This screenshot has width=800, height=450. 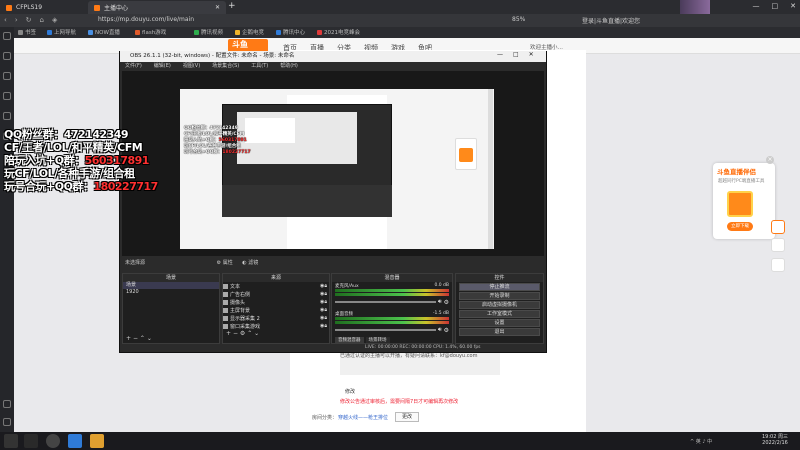 What do you see at coordinates (499, 305) in the screenshot?
I see `virtual-camera-button: 启动虚拟摄像机` at bounding box center [499, 305].